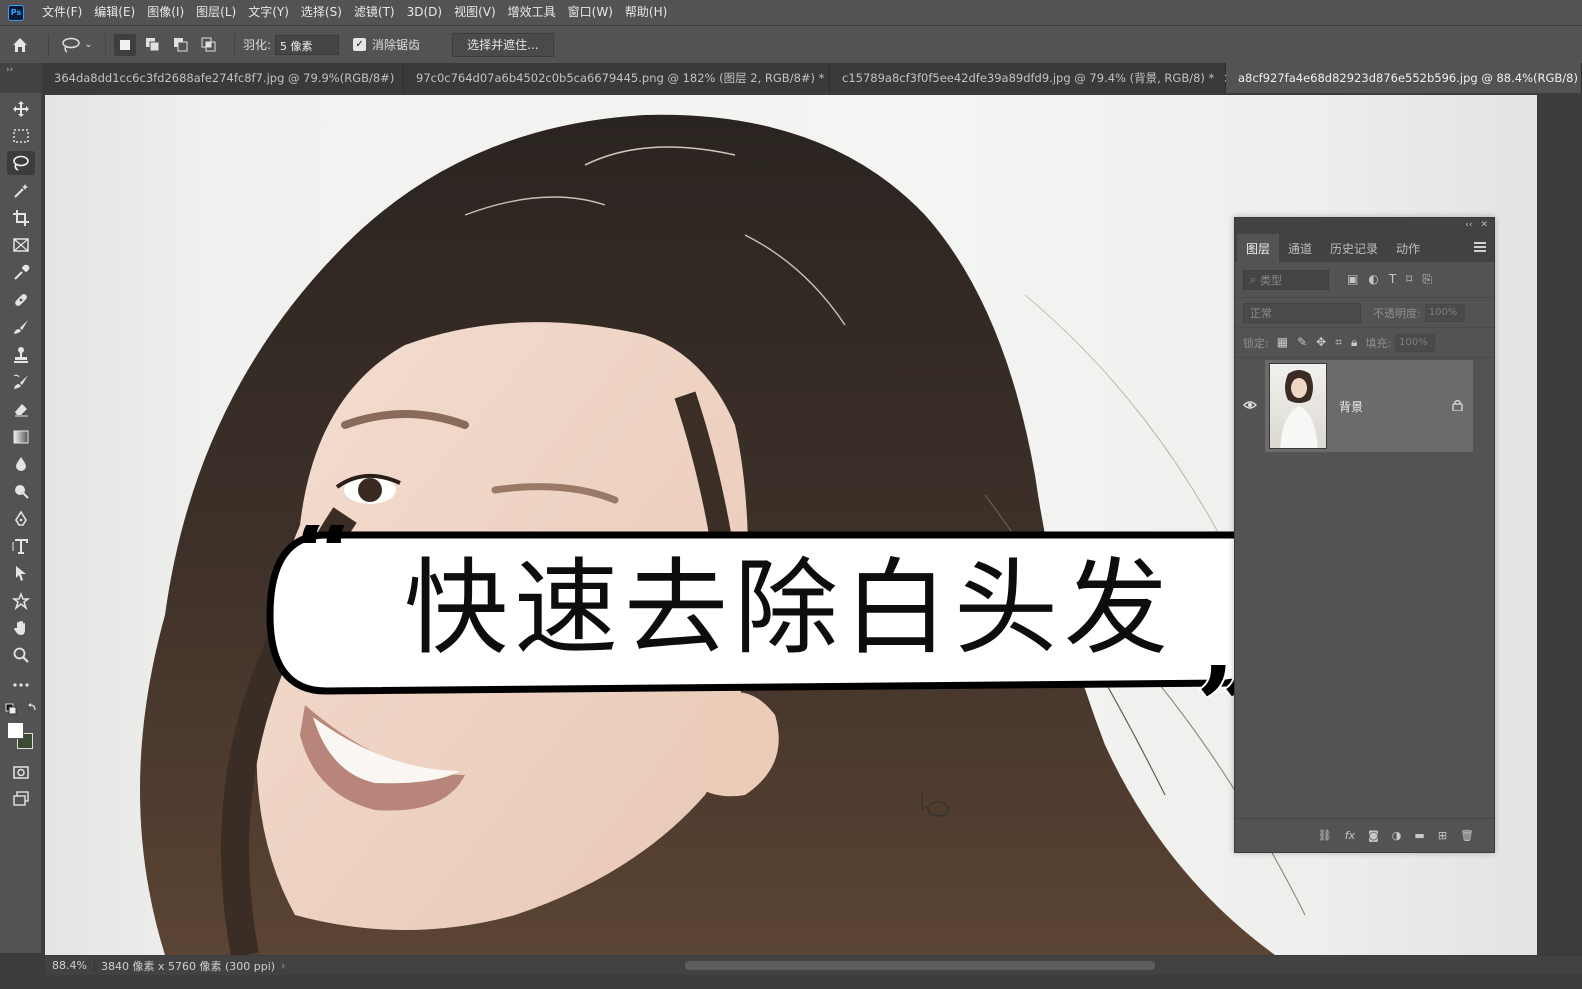 Image resolution: width=1582 pixels, height=989 pixels. I want to click on status-menu-arrow: ›, so click(283, 965).